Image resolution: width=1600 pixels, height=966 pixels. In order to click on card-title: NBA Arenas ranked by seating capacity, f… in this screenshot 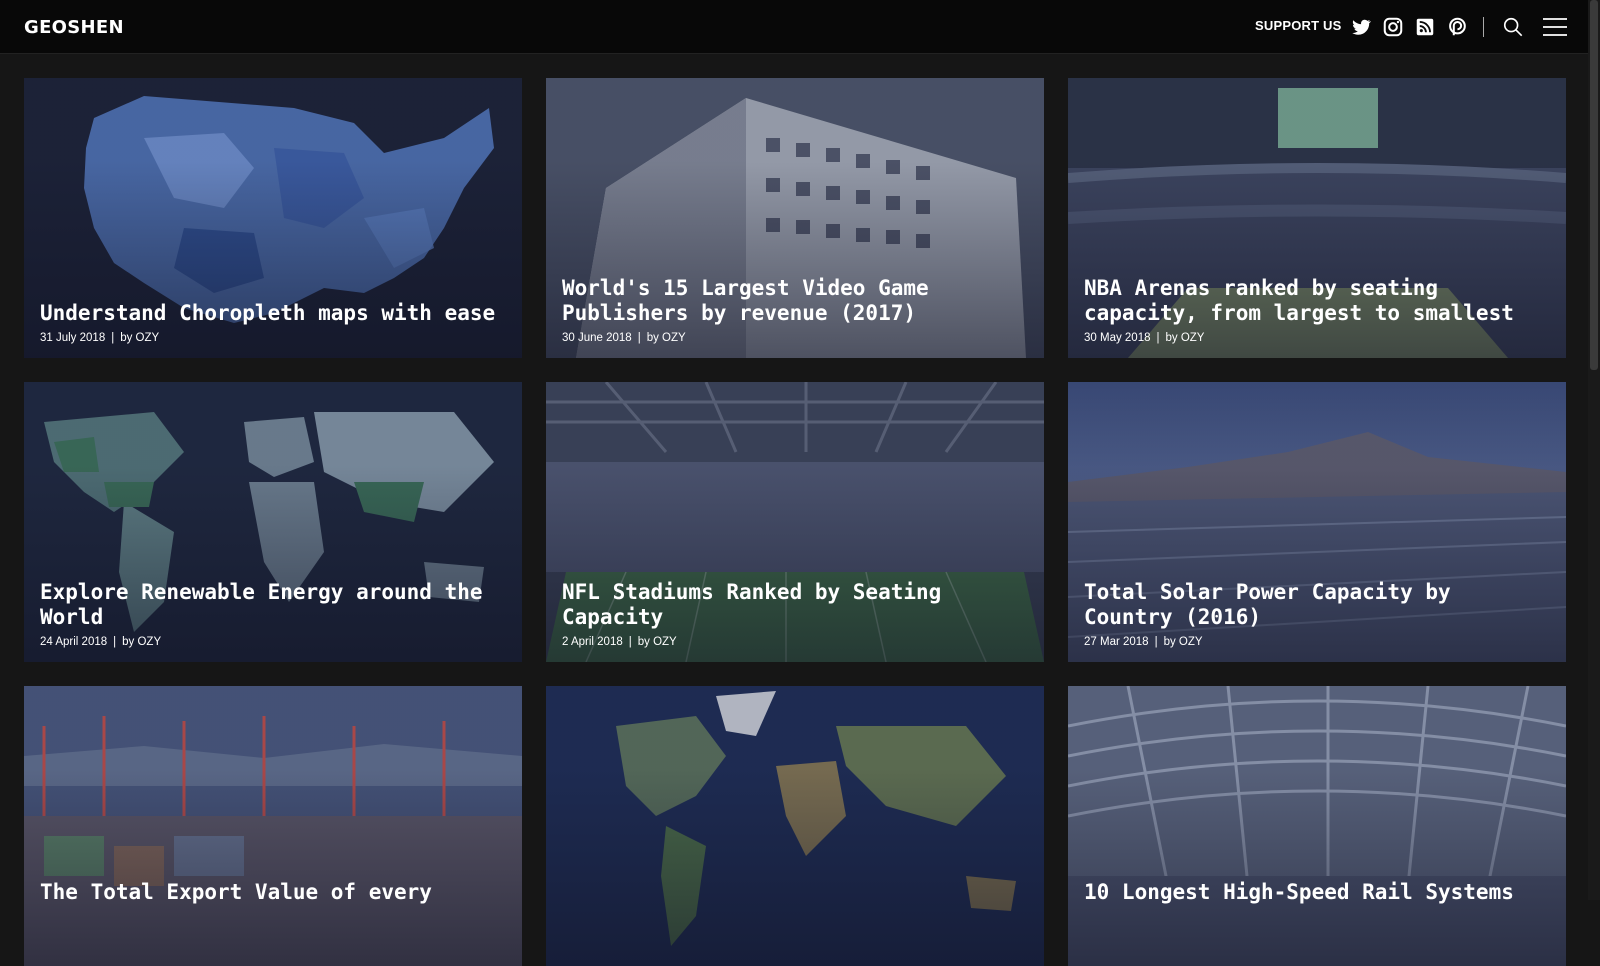, I will do `click(1317, 301)`.